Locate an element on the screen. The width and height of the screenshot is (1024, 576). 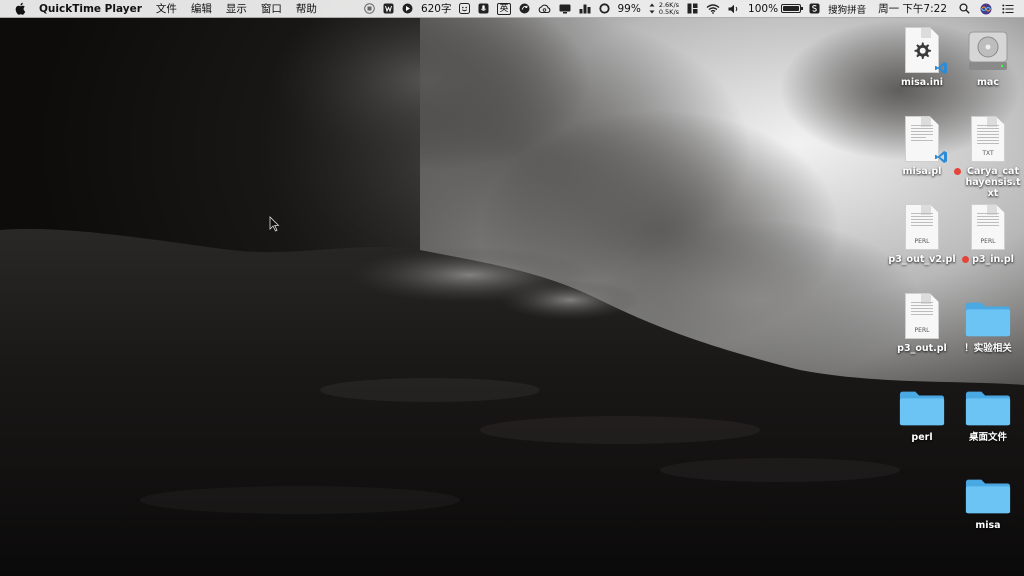
icon-label: ！实验相关 is located at coordinates (988, 348).